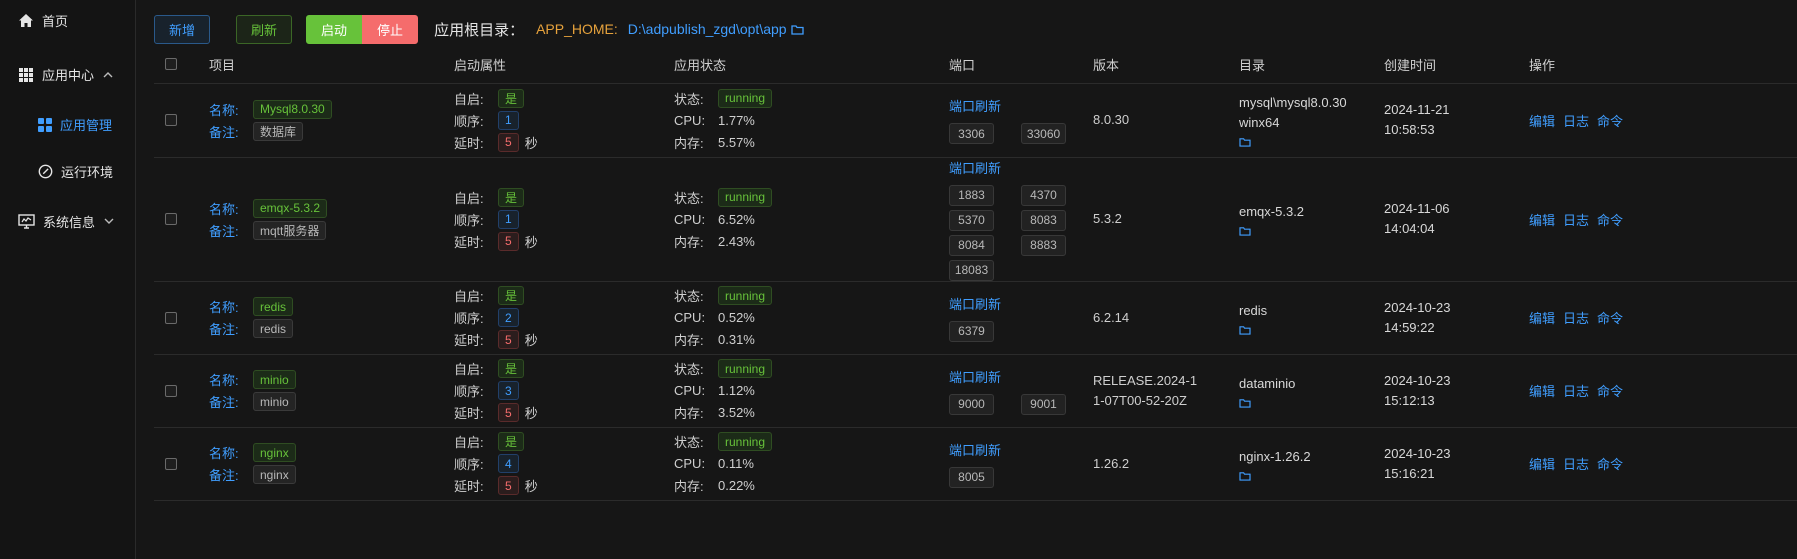 This screenshot has height=559, width=1797. What do you see at coordinates (26, 221) in the screenshot?
I see `monitor-icon` at bounding box center [26, 221].